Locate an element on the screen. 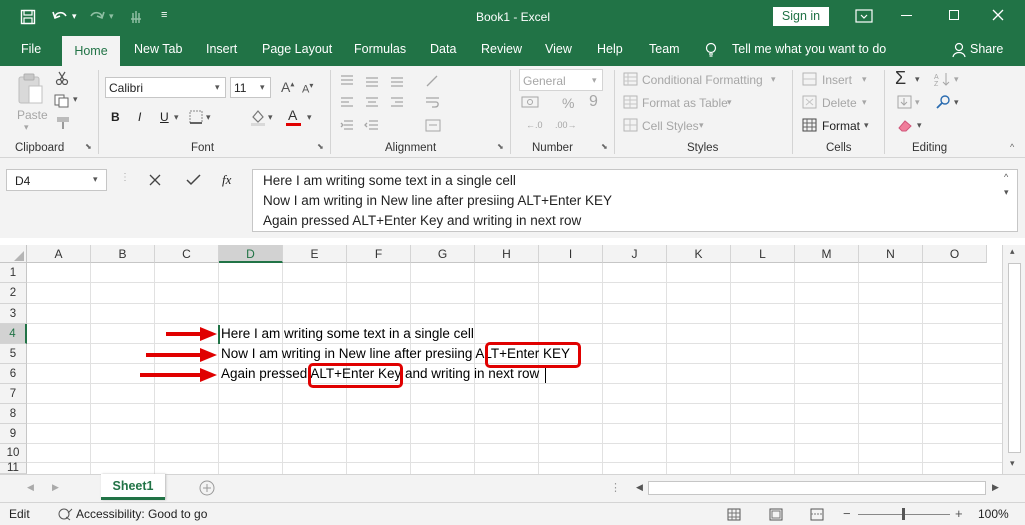 This screenshot has width=1025, height=525. font-size-select: 11 ▾ is located at coordinates (250, 87).